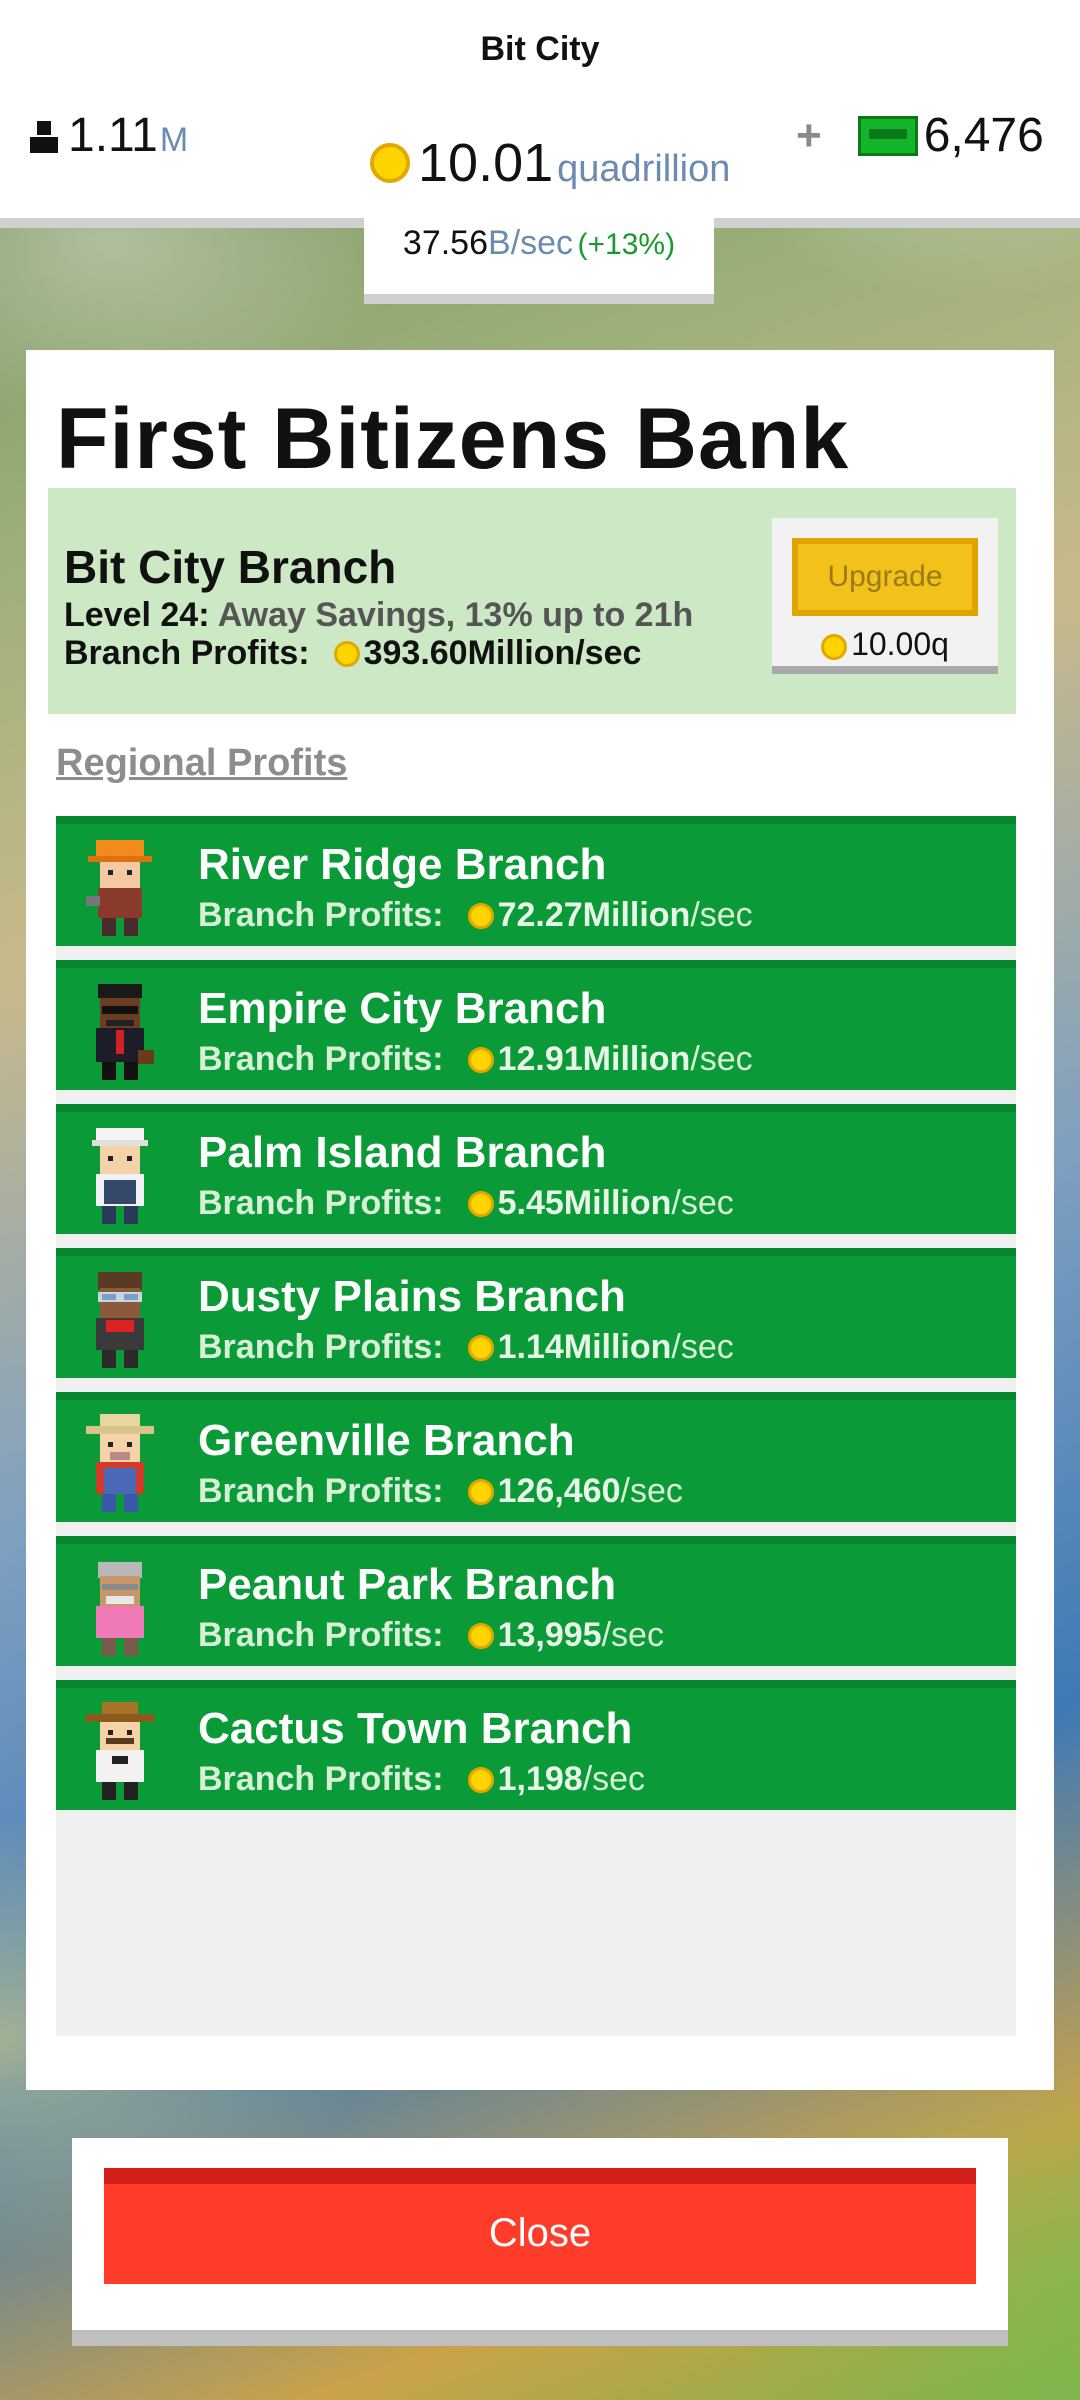 This screenshot has height=2400, width=1080. I want to click on branch-profits-value: 1,198, so click(540, 1779).